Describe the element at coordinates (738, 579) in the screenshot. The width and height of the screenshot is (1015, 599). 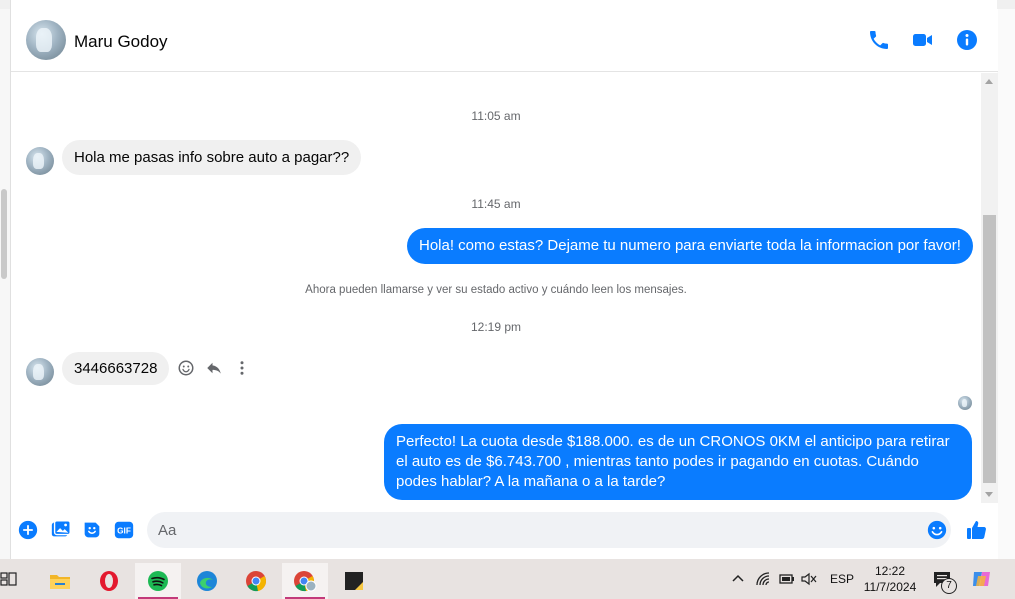
I see `chevron-up-icon` at that location.